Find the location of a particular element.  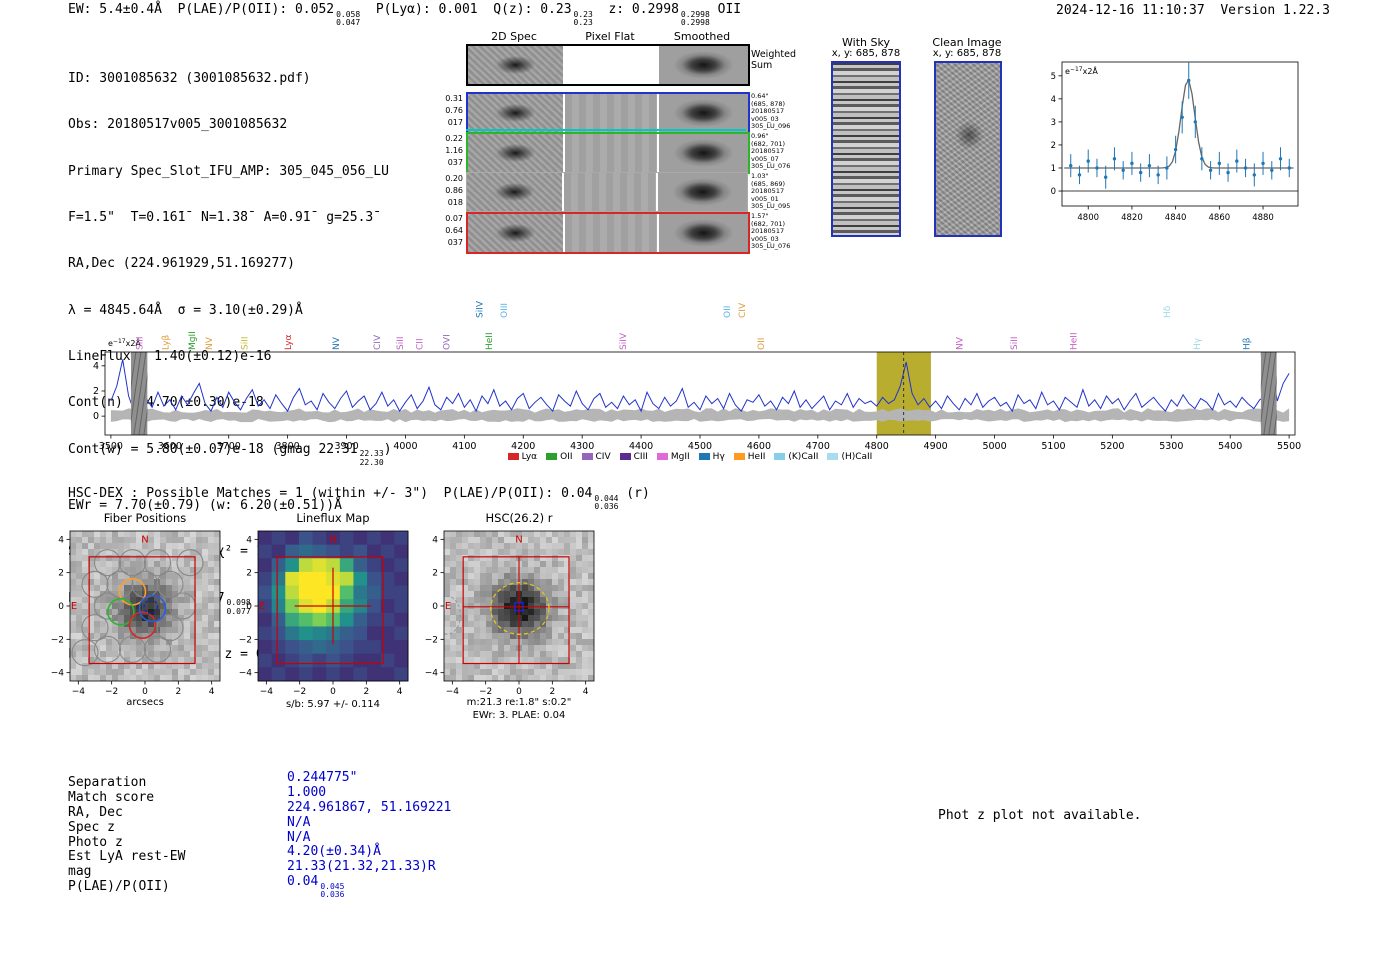

spectrum-legend: Lyα OII CIV CIII MgII Hγ HeII (K)CaII (H)CaII is located at coordinates (690, 457).